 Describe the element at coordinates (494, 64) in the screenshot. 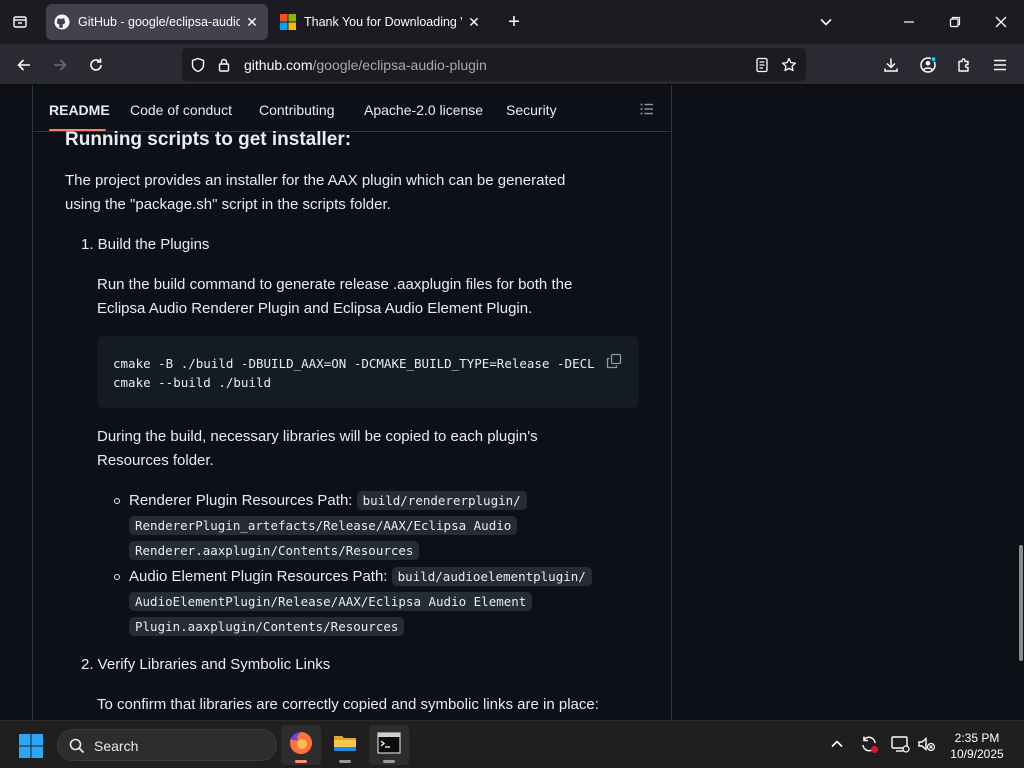

I see `address-bar: github.com/google/eclipsa-audio-plugin` at that location.